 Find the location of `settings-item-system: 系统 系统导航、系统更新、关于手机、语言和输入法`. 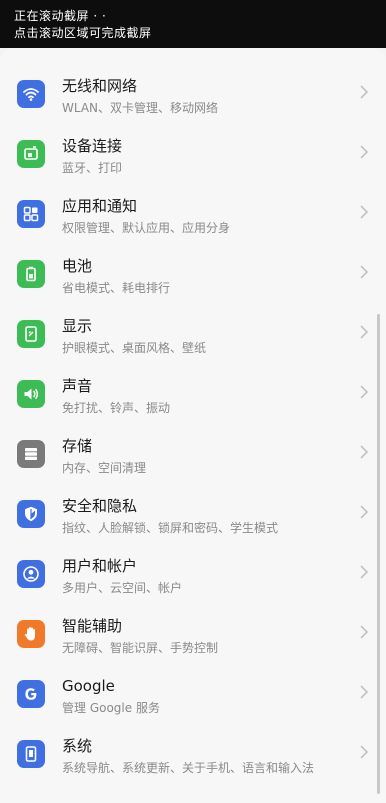

settings-item-system: 系统 系统导航、系统更新、关于手机、语言和输入法 is located at coordinates (193, 762).